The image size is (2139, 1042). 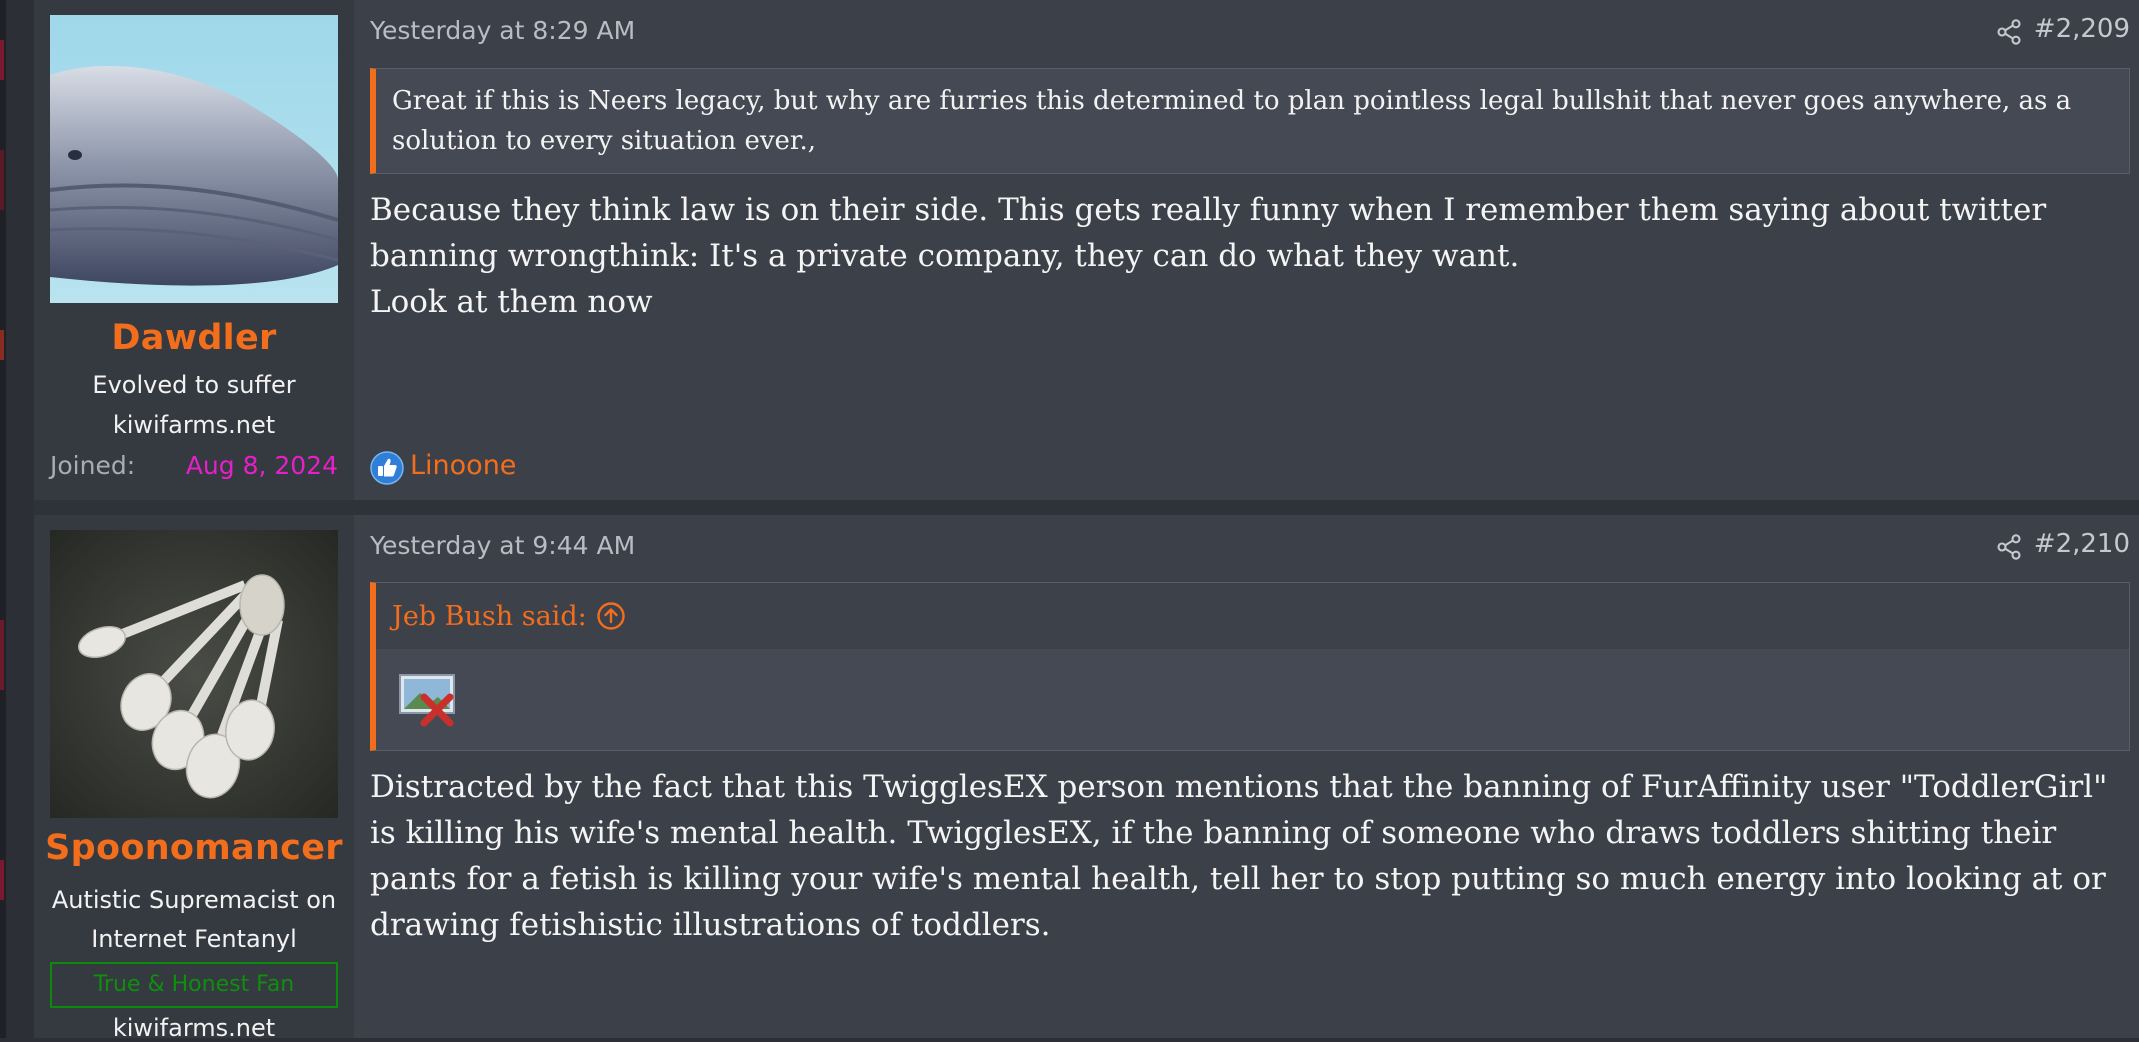 I want to click on username: Spoonomancer, so click(x=194, y=848).